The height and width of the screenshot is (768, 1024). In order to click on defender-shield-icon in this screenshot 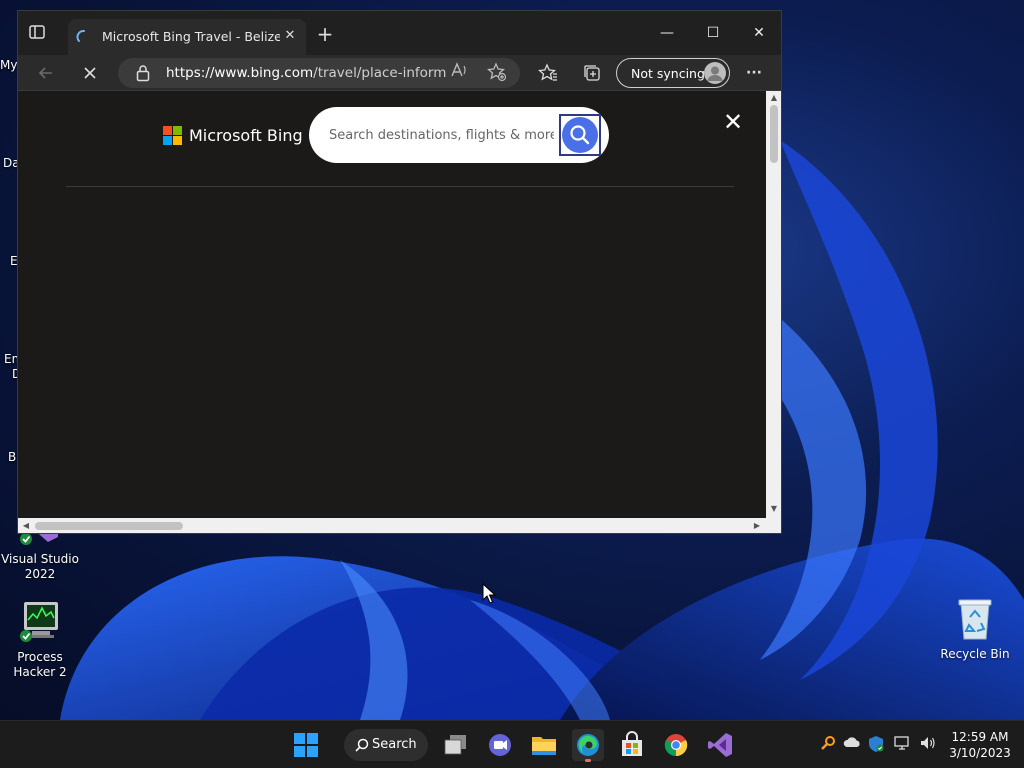, I will do `click(876, 745)`.